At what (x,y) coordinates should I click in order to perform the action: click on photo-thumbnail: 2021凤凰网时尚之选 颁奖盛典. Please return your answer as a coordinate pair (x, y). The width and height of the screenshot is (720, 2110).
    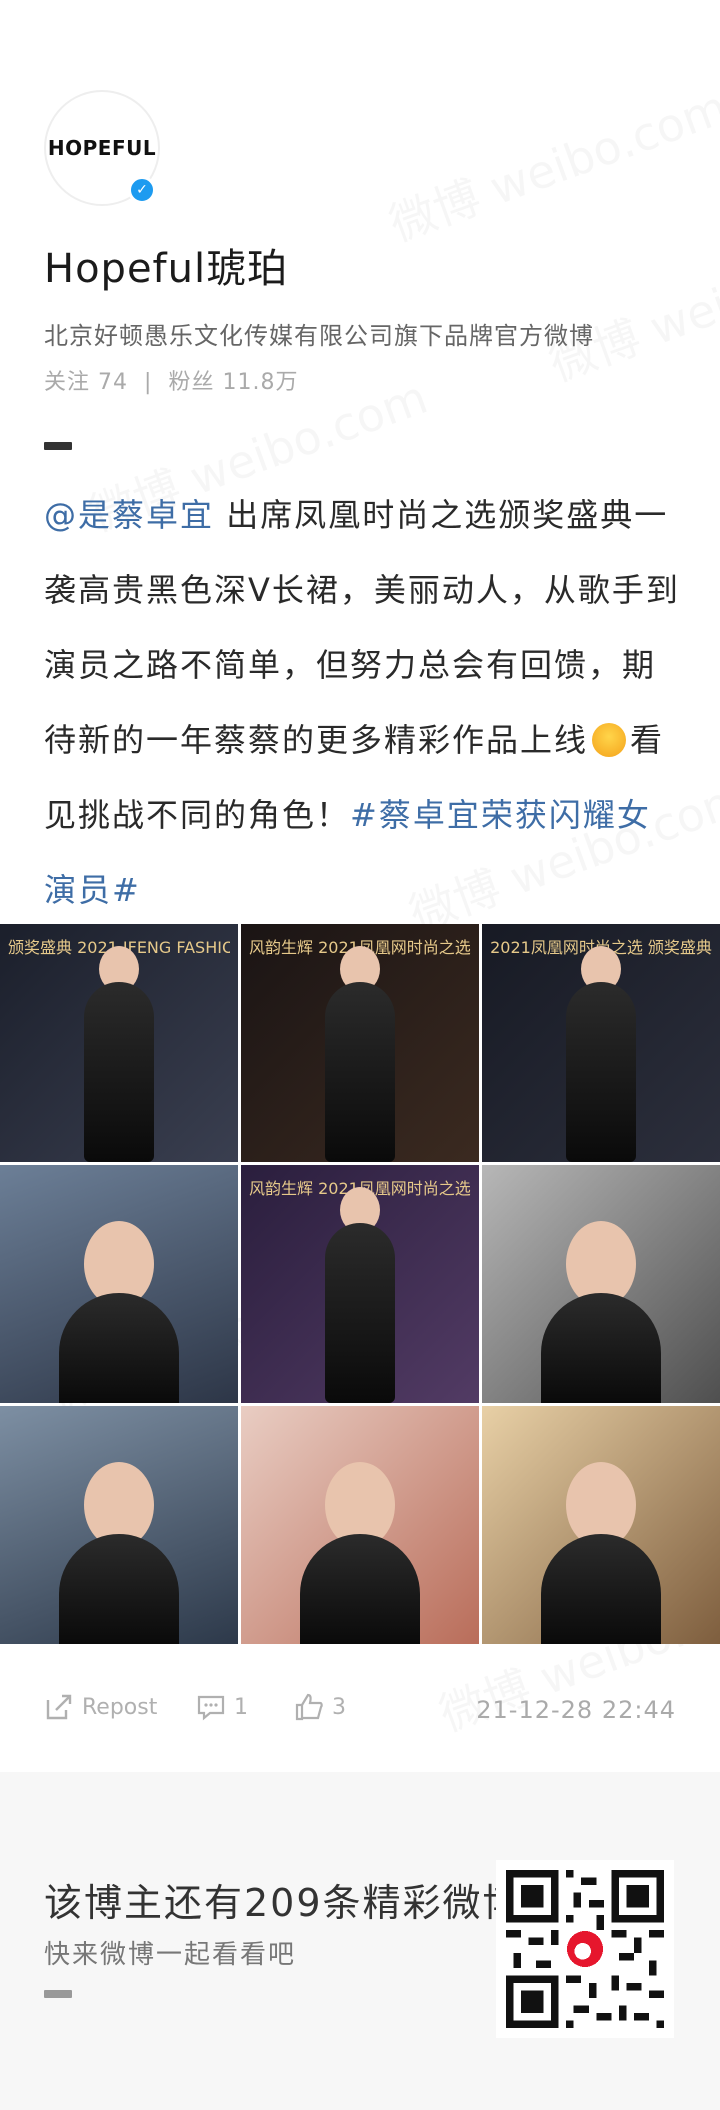
    Looking at the image, I should click on (601, 1043).